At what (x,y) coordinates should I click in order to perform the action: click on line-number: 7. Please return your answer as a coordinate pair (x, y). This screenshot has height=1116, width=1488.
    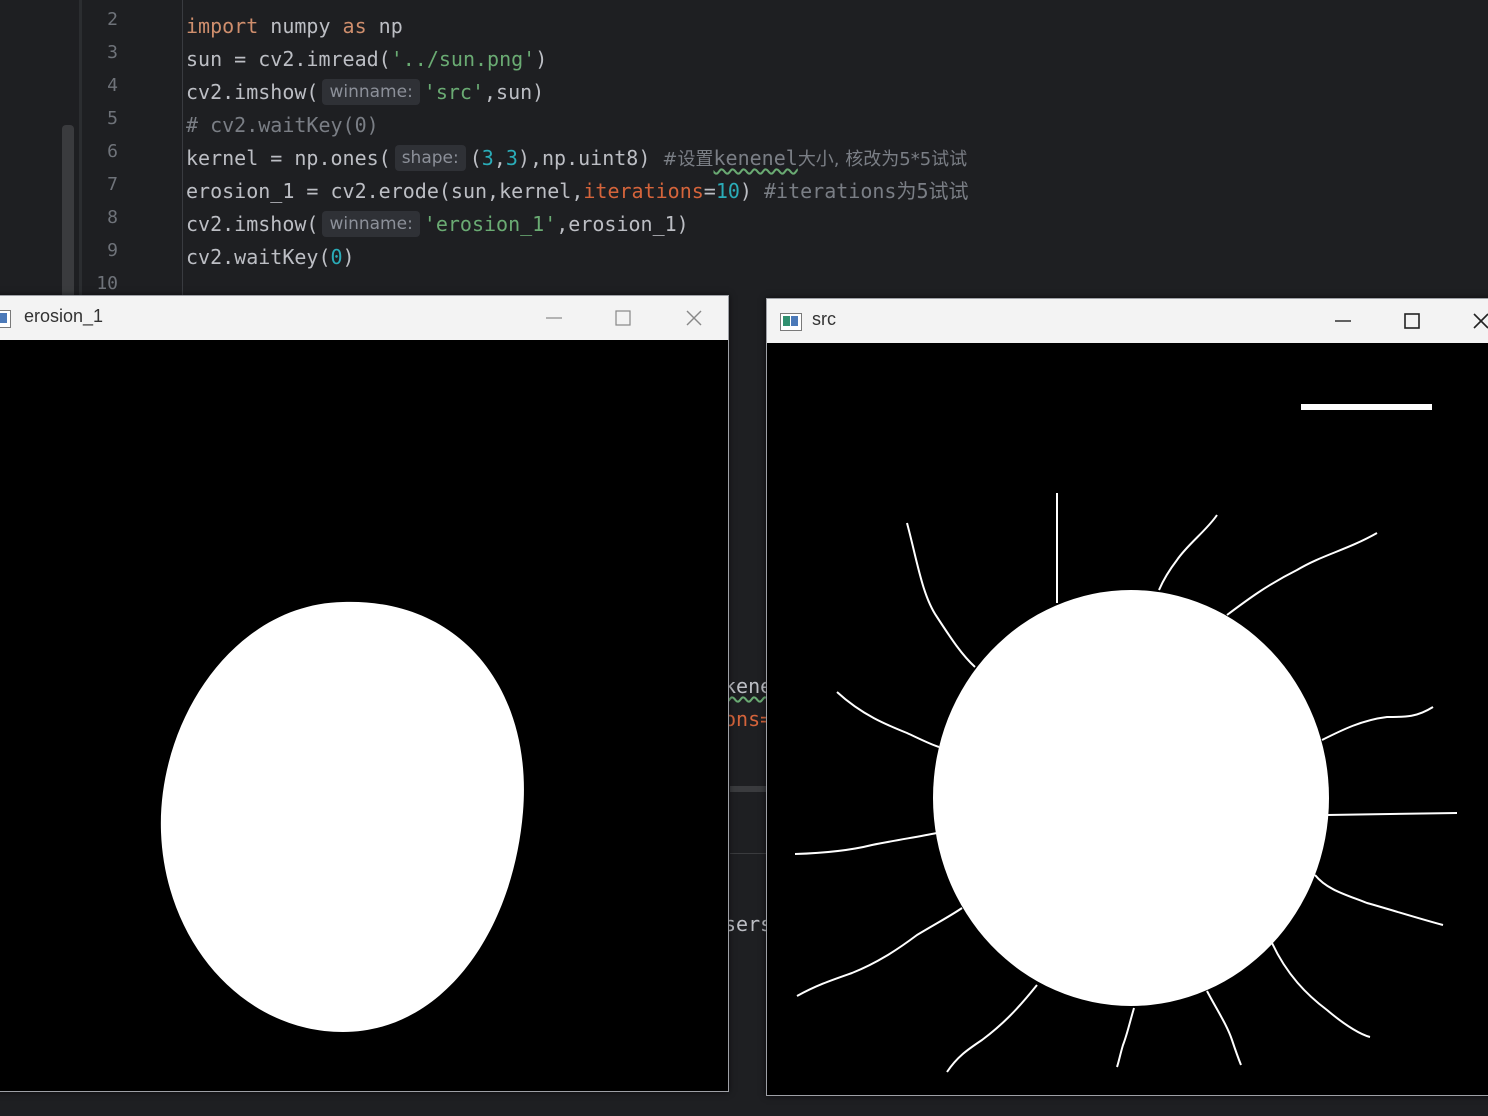
    Looking at the image, I should click on (112, 184).